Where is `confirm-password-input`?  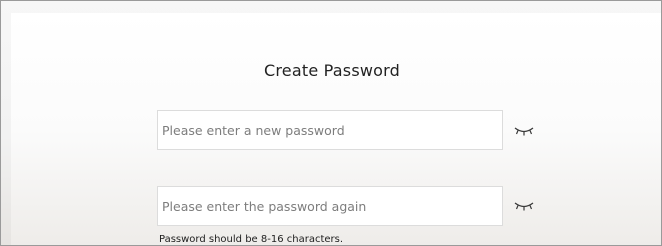
confirm-password-input is located at coordinates (330, 206).